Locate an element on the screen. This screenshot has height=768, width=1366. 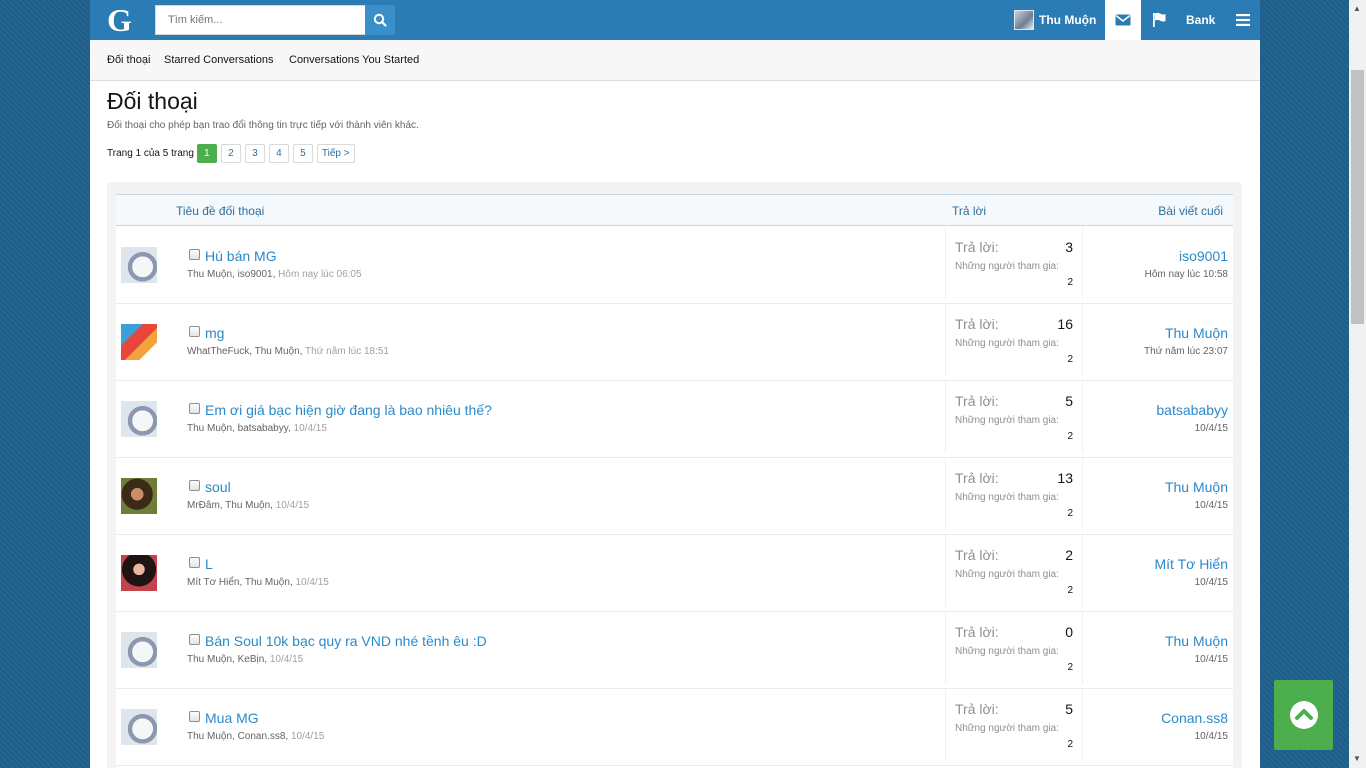
last-post-user: batsababyy is located at coordinates (1192, 410).